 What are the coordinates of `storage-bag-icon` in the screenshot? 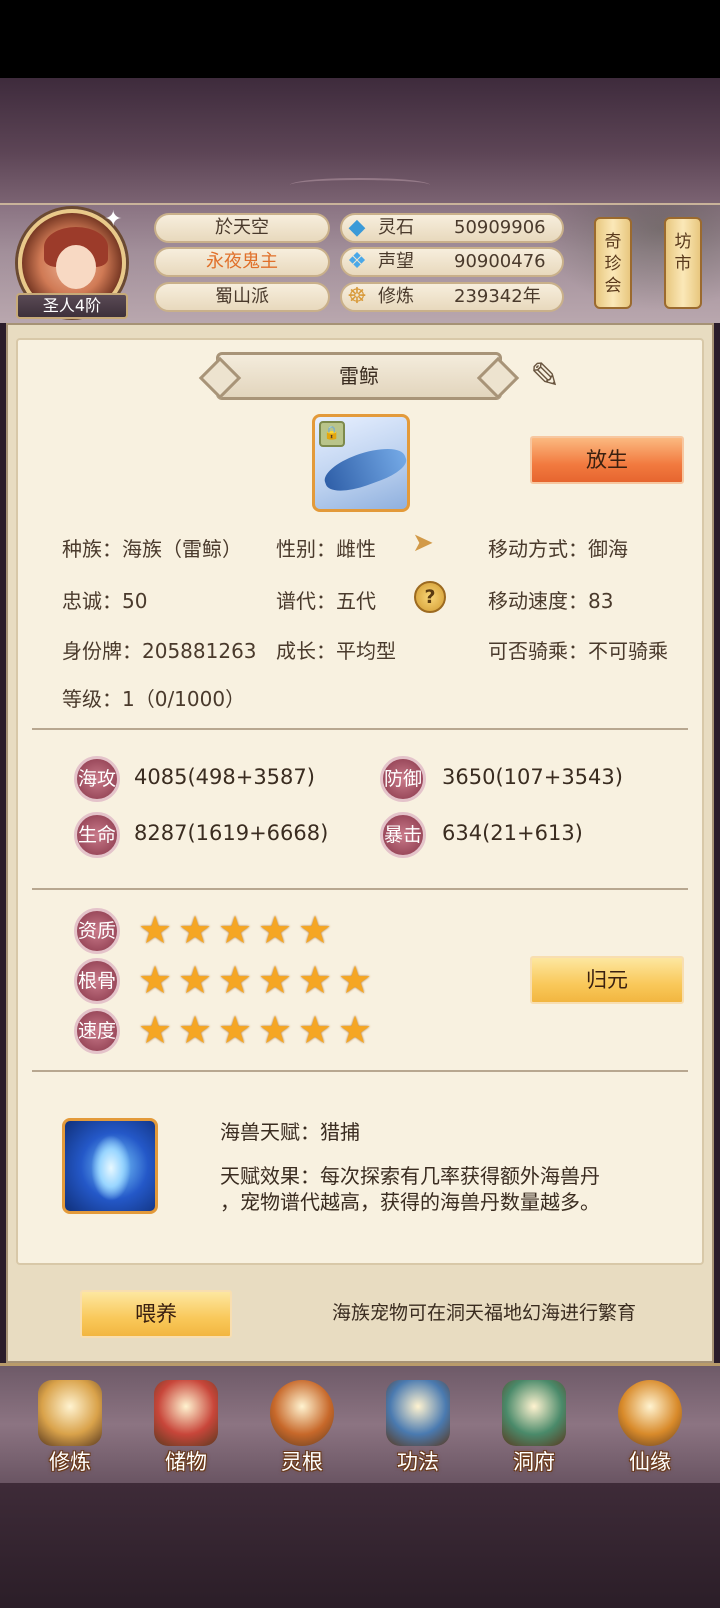 It's located at (186, 1413).